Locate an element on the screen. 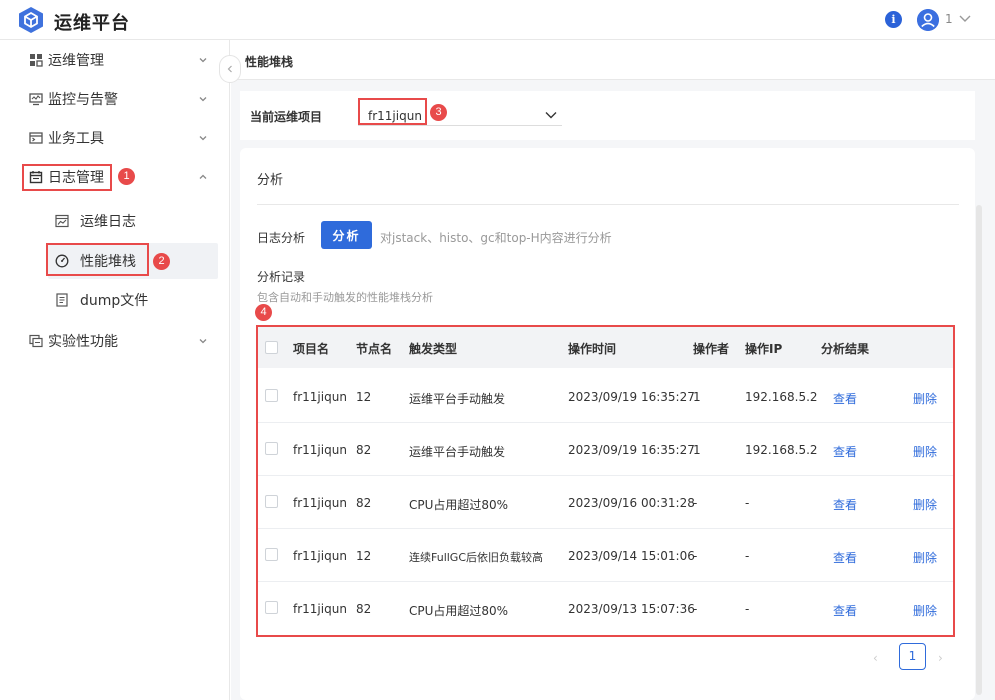 Image resolution: width=995 pixels, height=700 pixels. annotation-badge: 2 is located at coordinates (161, 261).